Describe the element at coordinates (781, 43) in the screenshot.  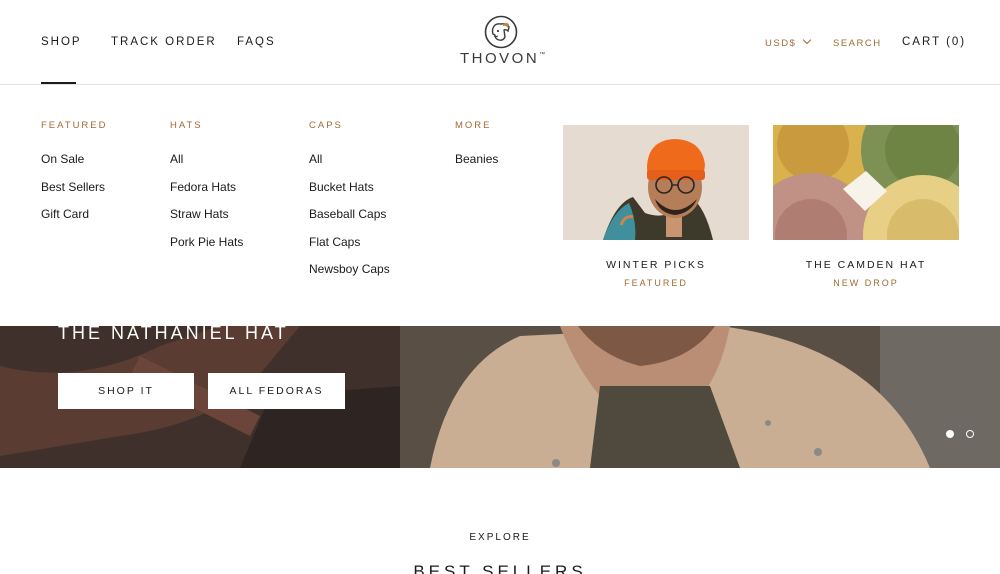
I see `currency-label: USD$` at that location.